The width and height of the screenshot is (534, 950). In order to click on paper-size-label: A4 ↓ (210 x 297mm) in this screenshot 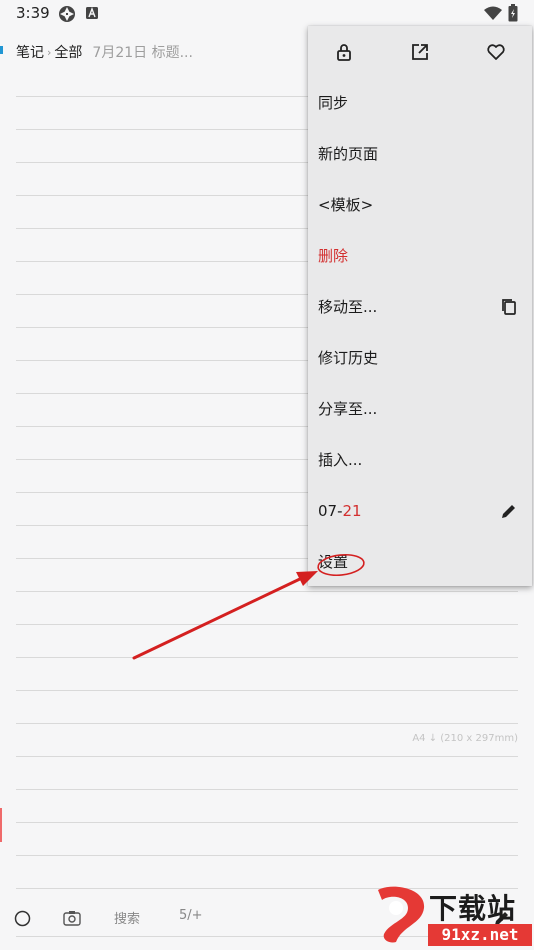, I will do `click(465, 738)`.